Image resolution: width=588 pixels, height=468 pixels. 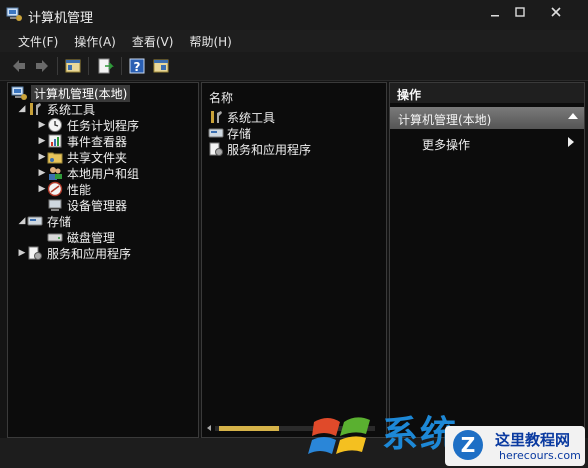 What do you see at coordinates (251, 117) in the screenshot?
I see `list-item-label: 系统工具` at bounding box center [251, 117].